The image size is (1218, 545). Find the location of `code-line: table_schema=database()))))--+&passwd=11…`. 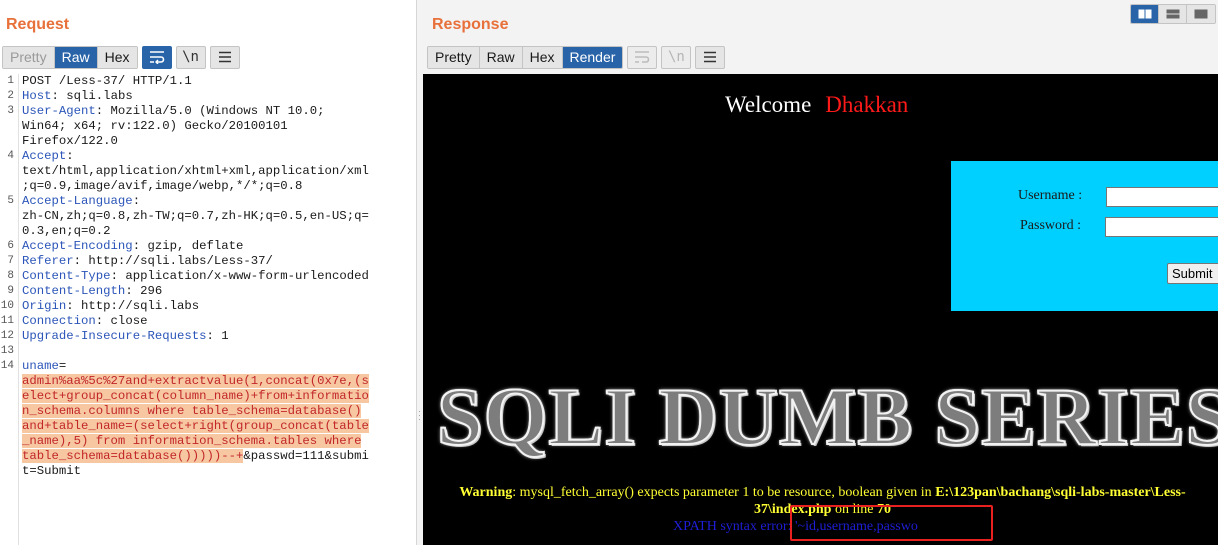

code-line: table_schema=database()))))--+&passwd=11… is located at coordinates (208, 456).